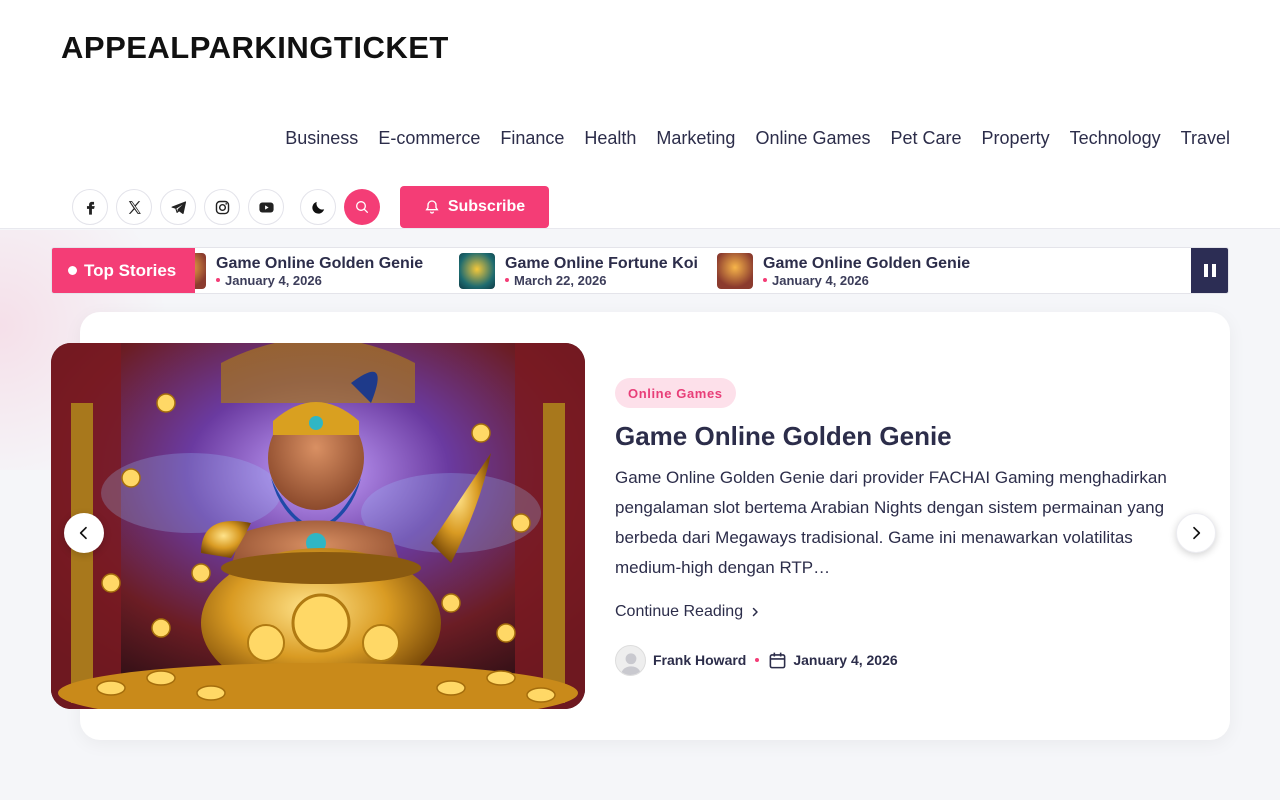 The height and width of the screenshot is (800, 1280). What do you see at coordinates (601, 263) in the screenshot?
I see `ticker-item-title: Game Online Fortune Koi` at bounding box center [601, 263].